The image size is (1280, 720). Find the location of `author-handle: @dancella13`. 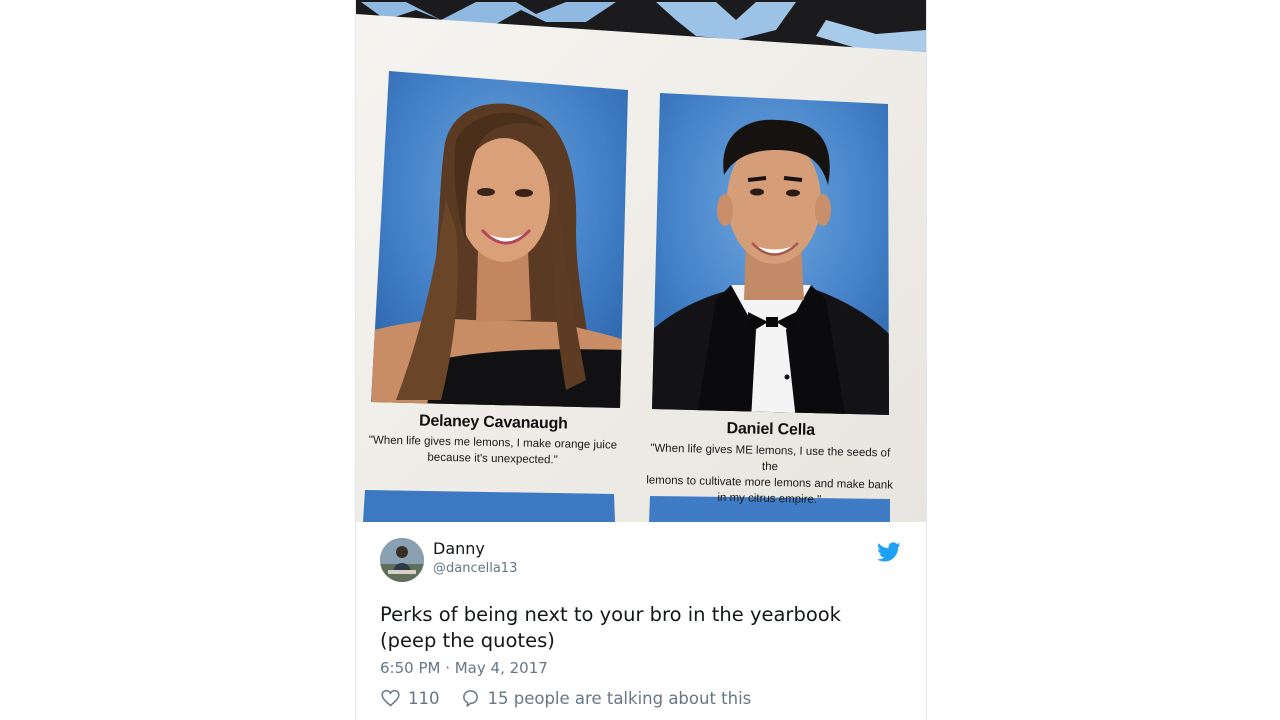

author-handle: @dancella13 is located at coordinates (475, 568).